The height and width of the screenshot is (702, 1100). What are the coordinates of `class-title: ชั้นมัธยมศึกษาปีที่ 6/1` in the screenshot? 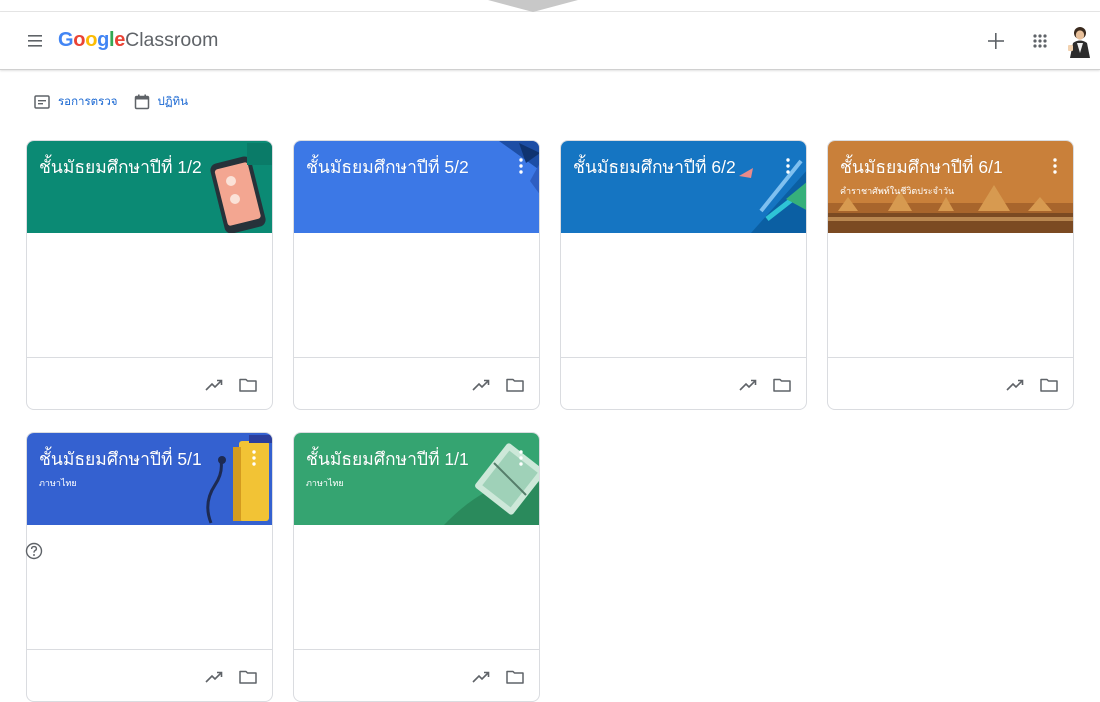 It's located at (921, 167).